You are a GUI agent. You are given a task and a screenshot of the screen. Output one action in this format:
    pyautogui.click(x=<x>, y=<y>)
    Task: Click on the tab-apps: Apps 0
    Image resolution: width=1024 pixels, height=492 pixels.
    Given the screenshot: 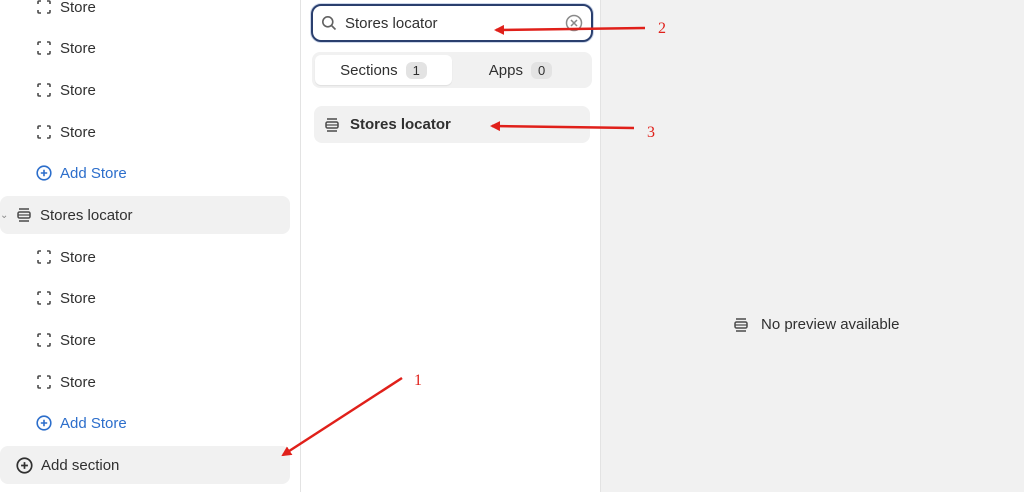 What is the action you would take?
    pyautogui.click(x=520, y=70)
    